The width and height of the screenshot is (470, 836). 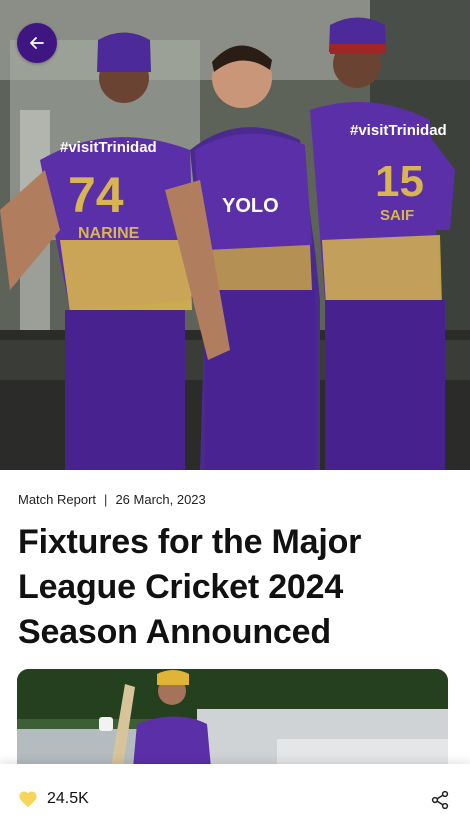 What do you see at coordinates (108, 147) in the screenshot?
I see `hero-sponsor-left: #visitTrinidad` at bounding box center [108, 147].